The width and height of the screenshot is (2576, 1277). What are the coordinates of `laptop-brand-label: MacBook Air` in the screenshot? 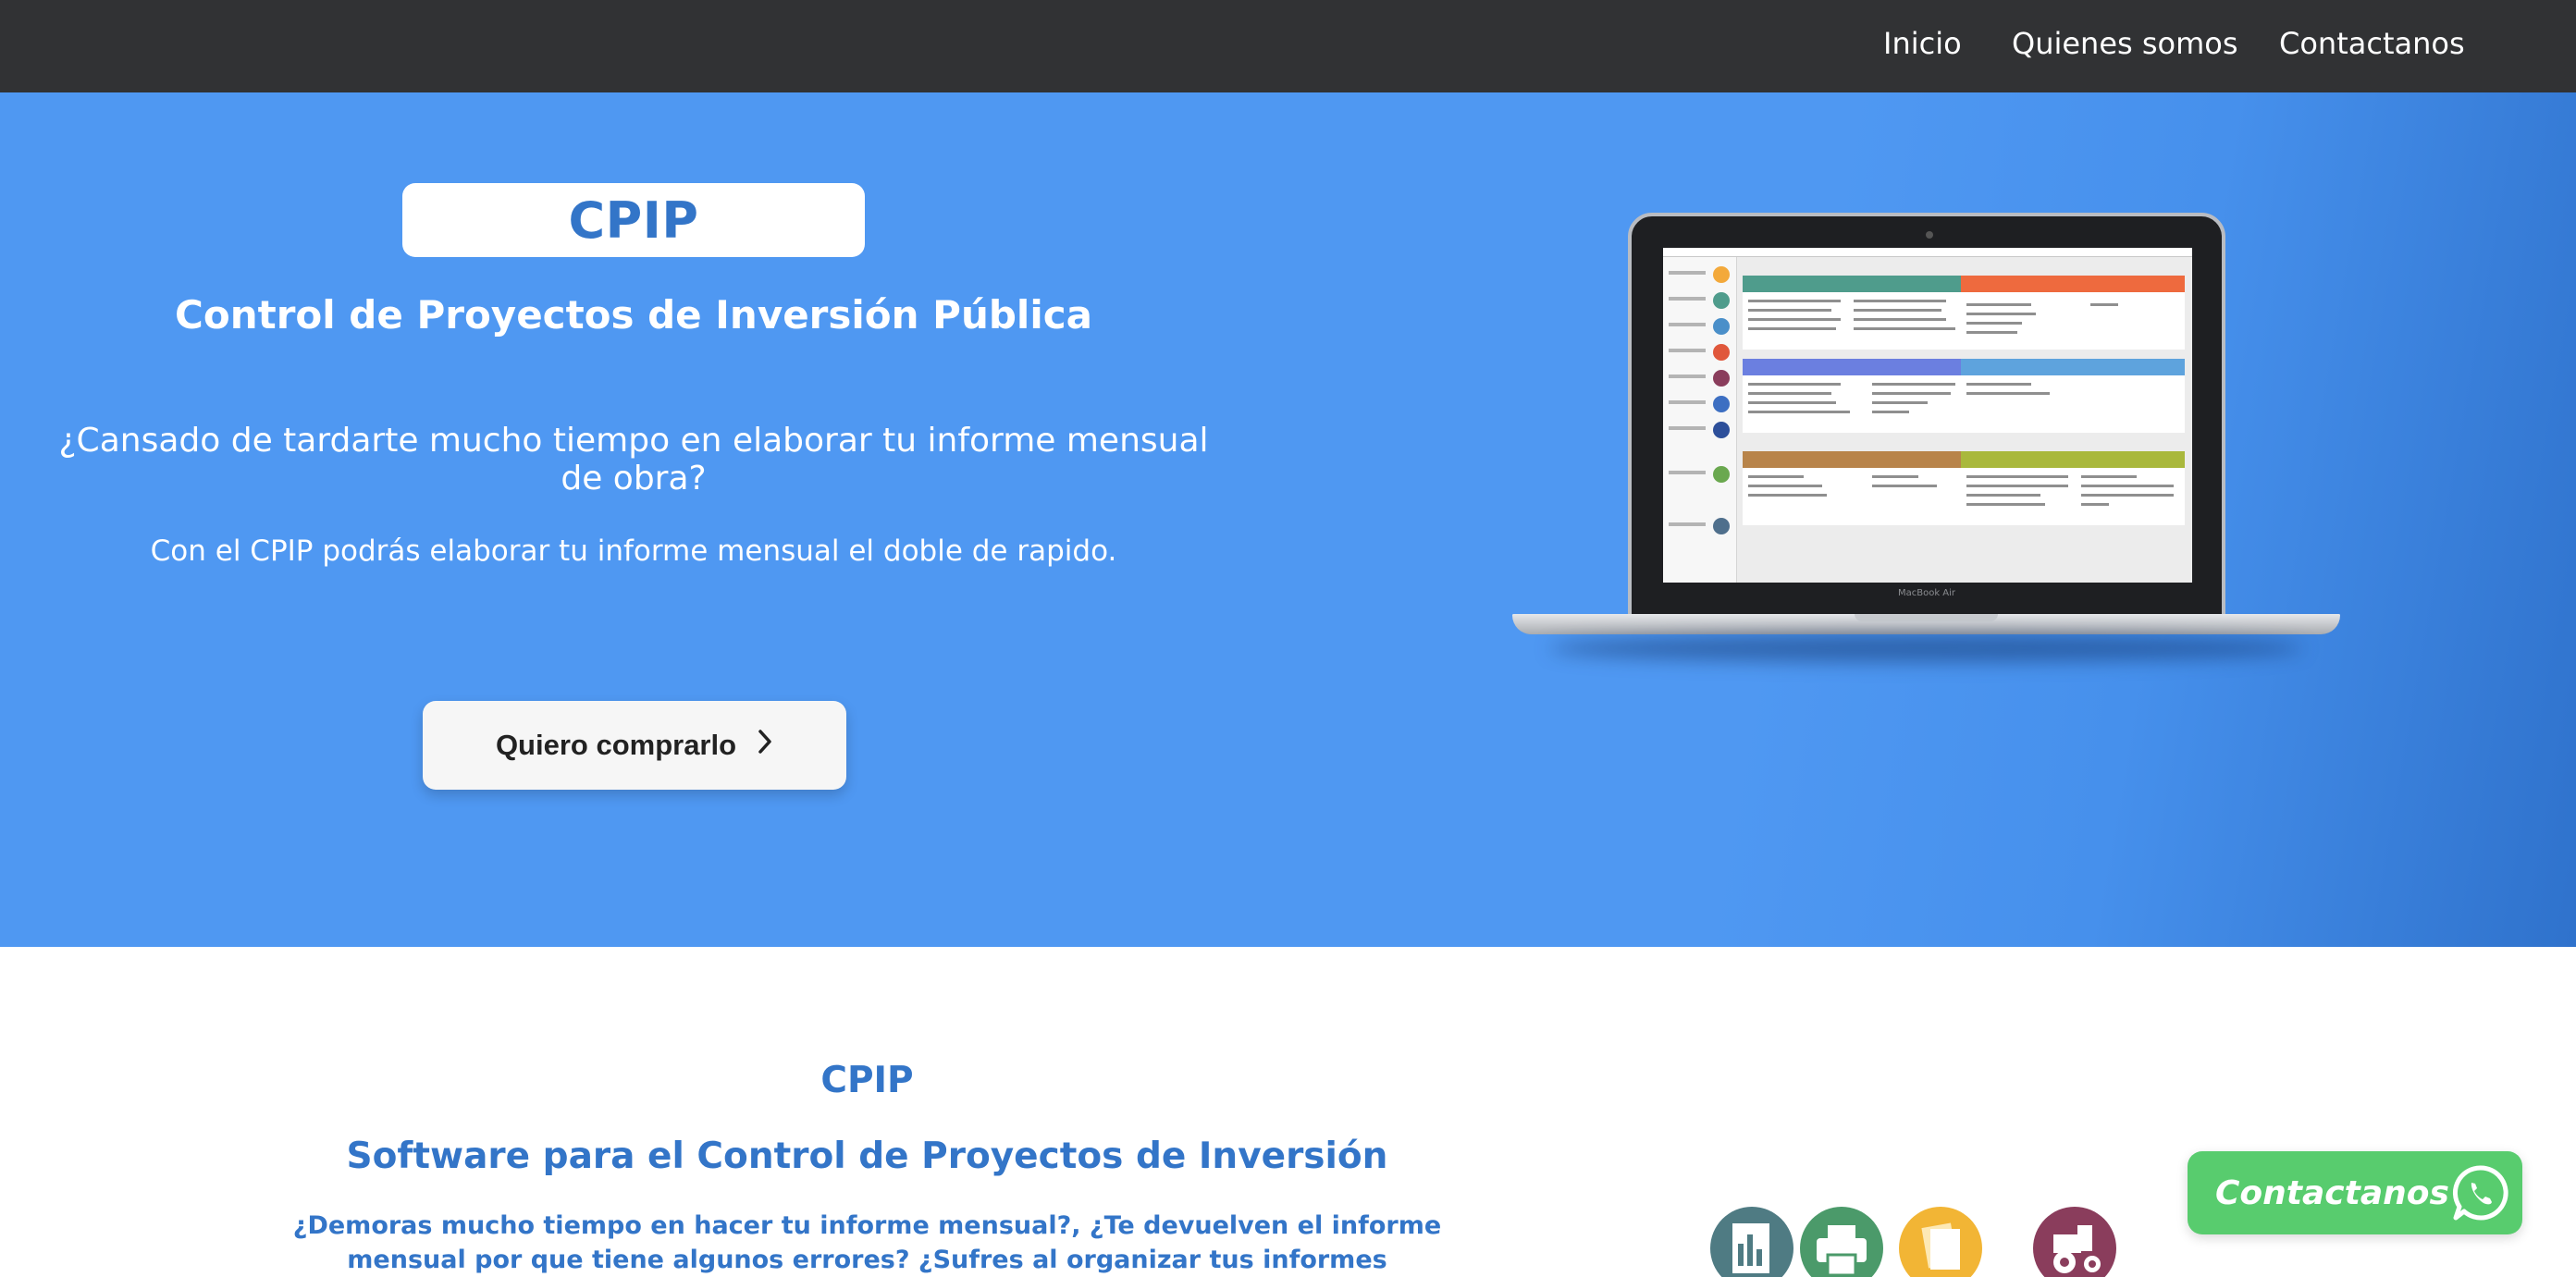 It's located at (1926, 593).